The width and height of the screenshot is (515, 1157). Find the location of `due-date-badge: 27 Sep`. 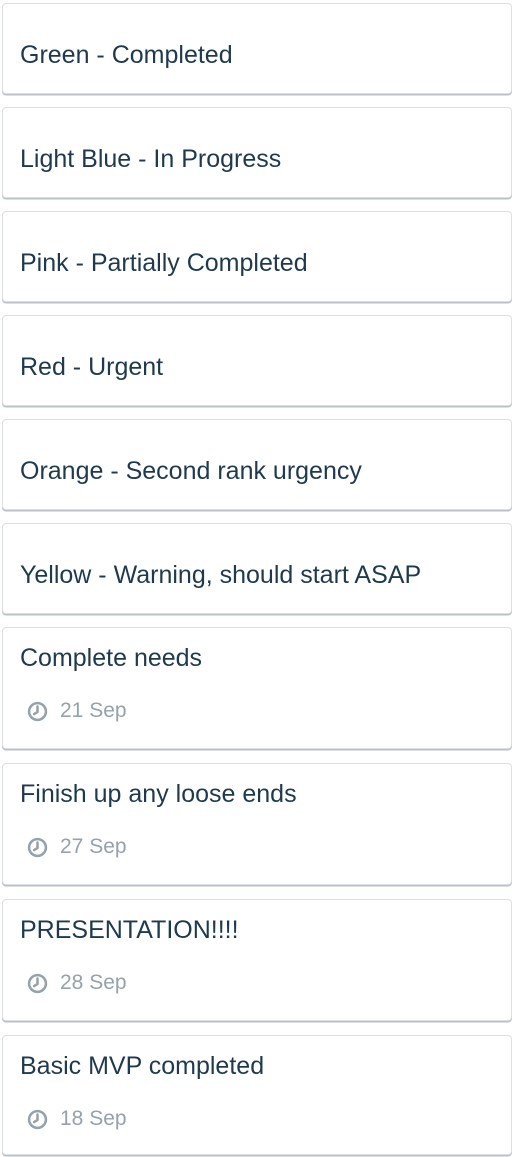

due-date-badge: 27 Sep is located at coordinates (77, 847).